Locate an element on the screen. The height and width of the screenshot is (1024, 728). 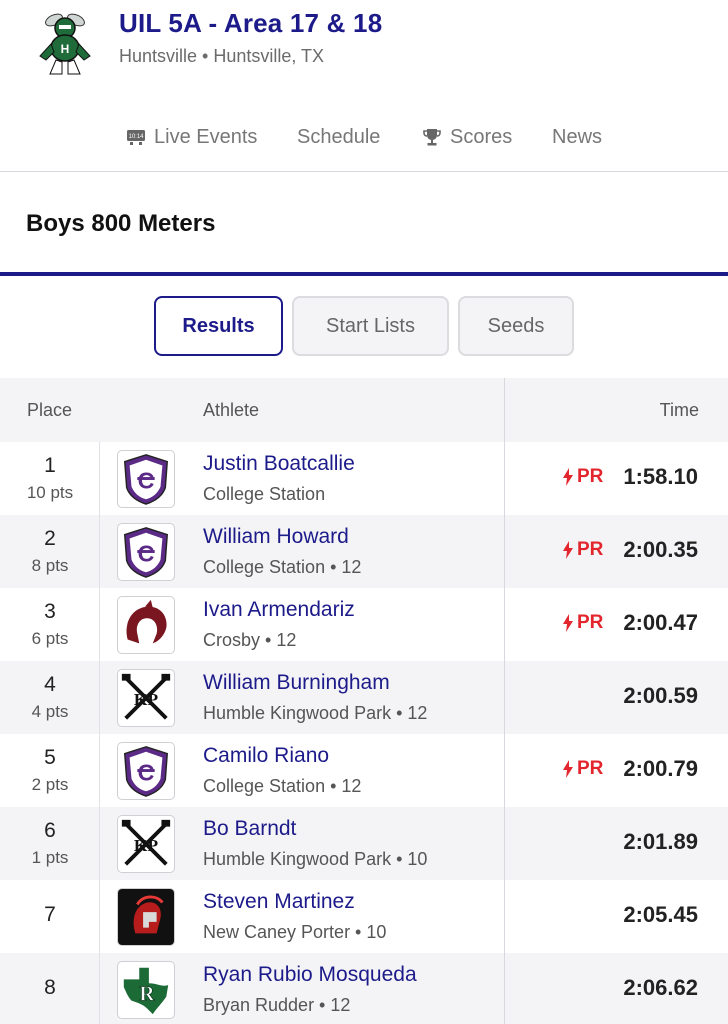
time-column-divider is located at coordinates (504, 701).